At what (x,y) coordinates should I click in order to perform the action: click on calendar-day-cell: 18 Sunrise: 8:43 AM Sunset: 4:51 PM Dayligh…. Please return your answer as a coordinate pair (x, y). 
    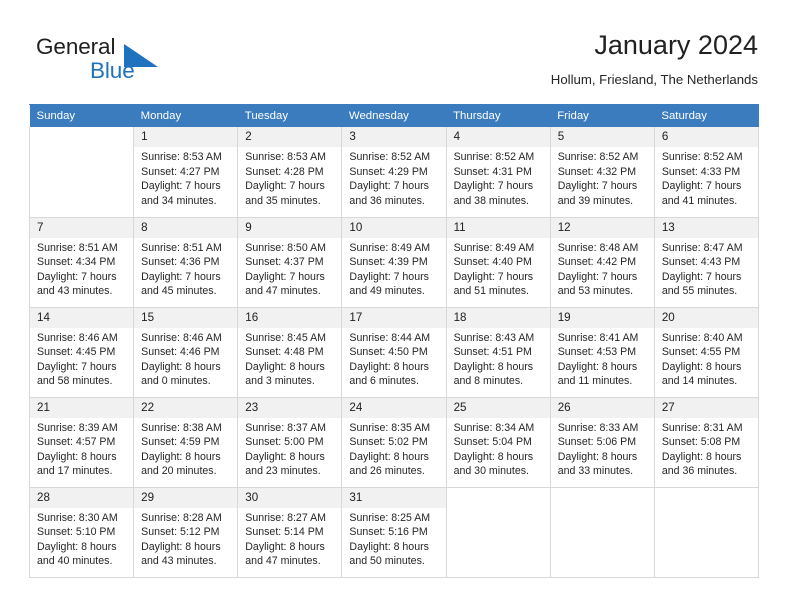
    Looking at the image, I should click on (498, 352).